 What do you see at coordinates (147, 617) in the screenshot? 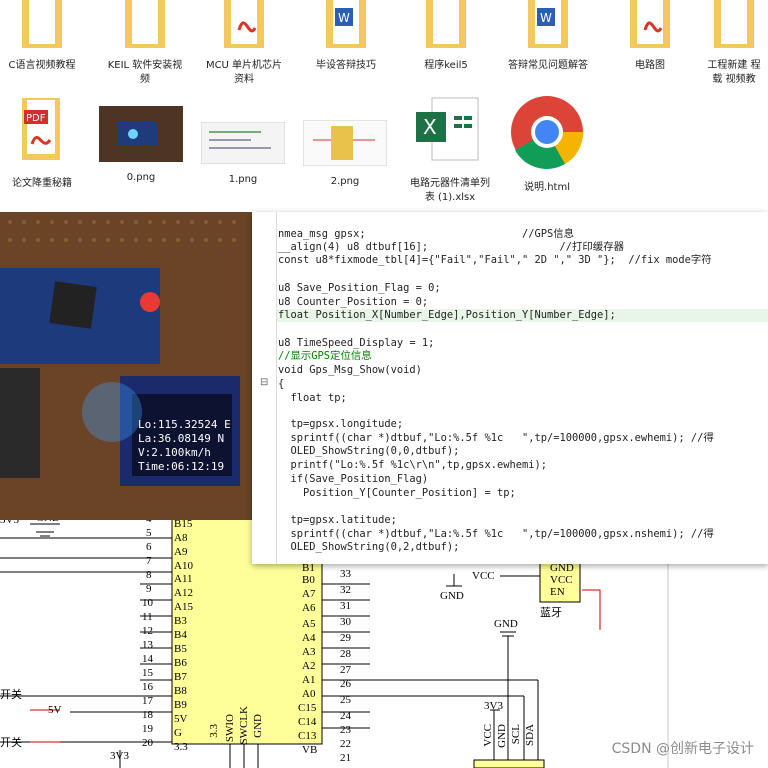
I see `pin-number: 11` at bounding box center [147, 617].